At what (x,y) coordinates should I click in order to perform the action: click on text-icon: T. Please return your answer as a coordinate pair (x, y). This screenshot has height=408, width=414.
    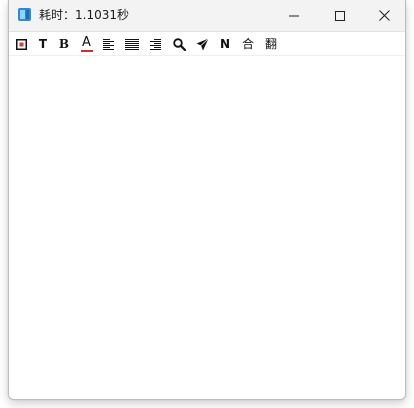
    Looking at the image, I should click on (43, 44).